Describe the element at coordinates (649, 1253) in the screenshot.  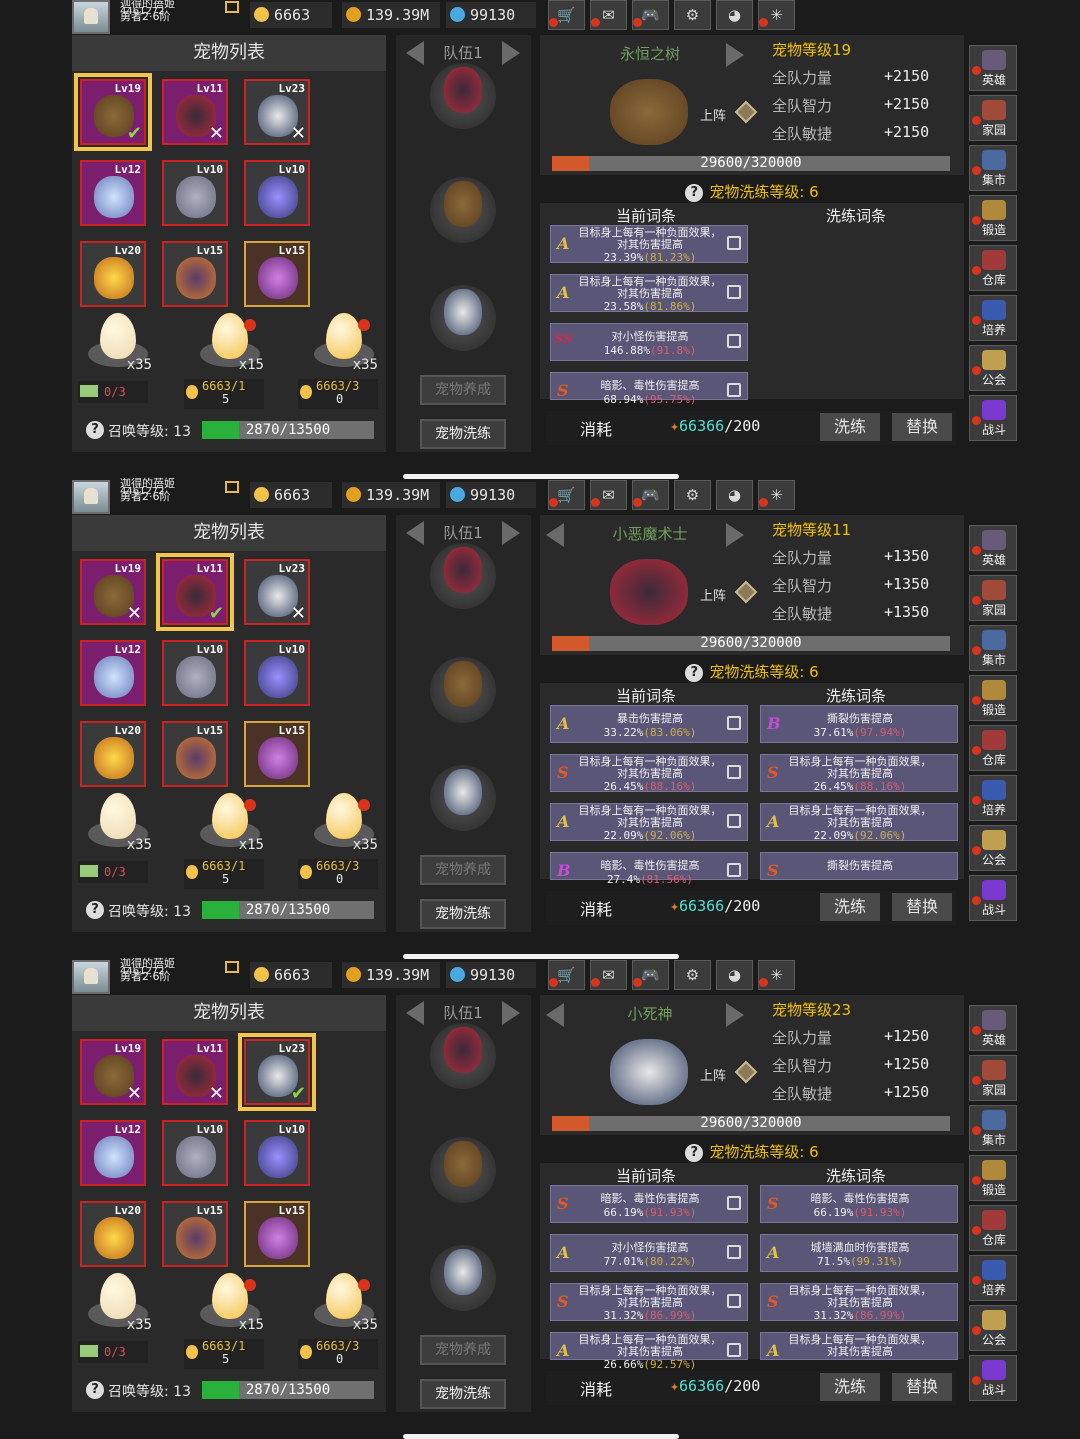
I see `current-affix: A 对小怪伤害提高 77.01%(80.22%)` at that location.